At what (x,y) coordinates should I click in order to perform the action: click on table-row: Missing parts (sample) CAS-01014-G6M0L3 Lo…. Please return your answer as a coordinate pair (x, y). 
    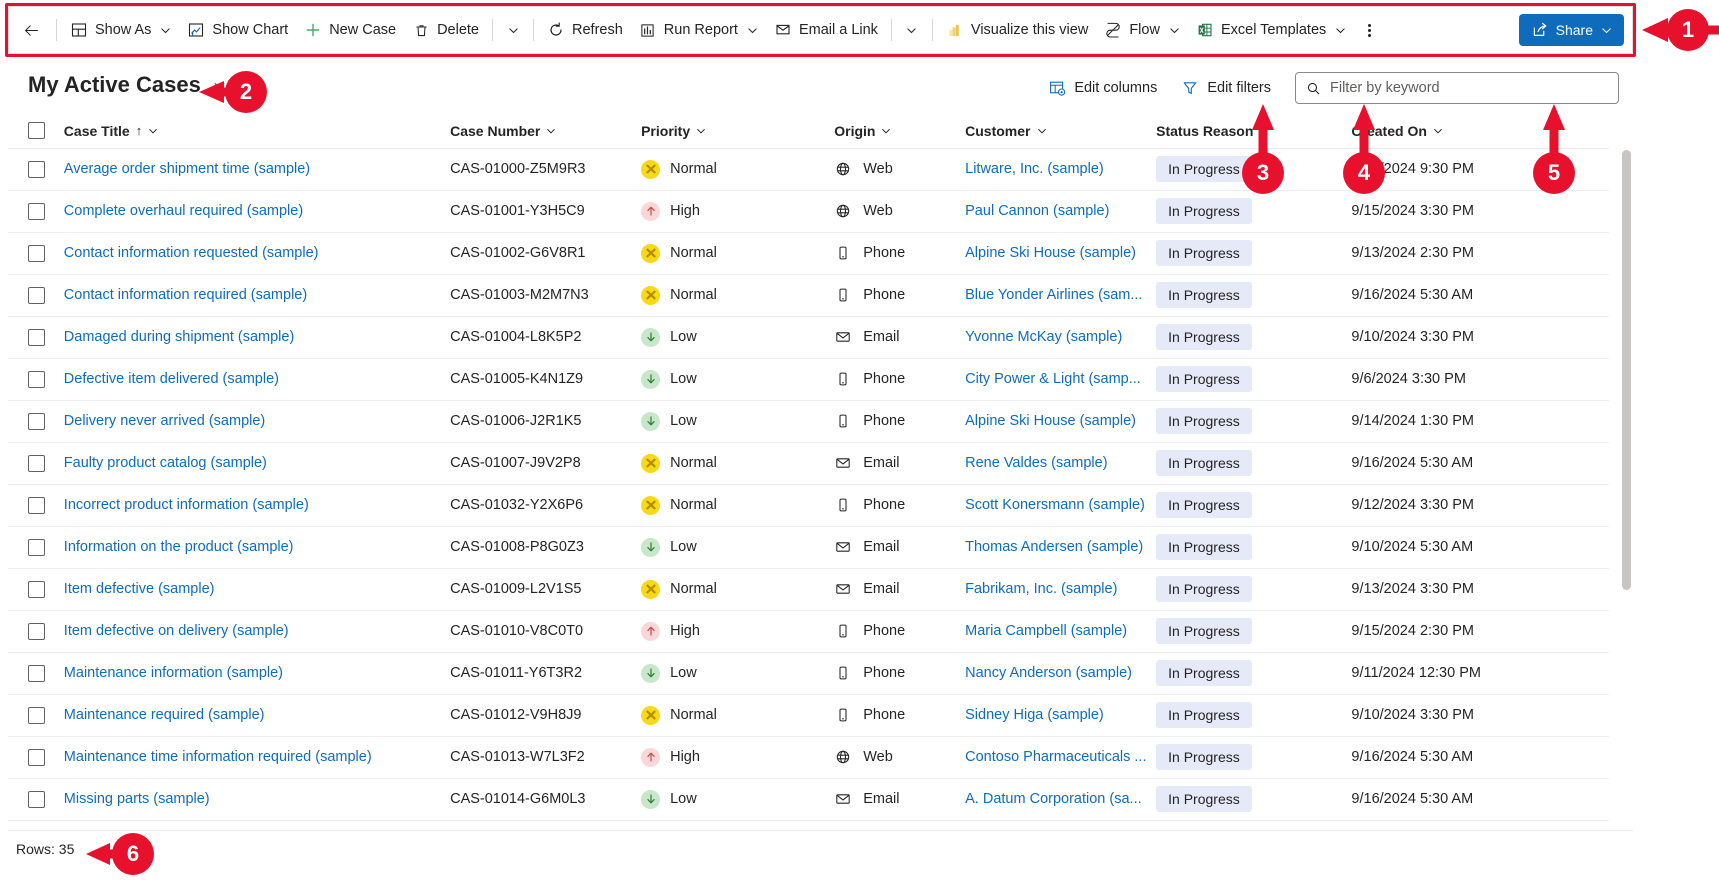
    Looking at the image, I should click on (808, 799).